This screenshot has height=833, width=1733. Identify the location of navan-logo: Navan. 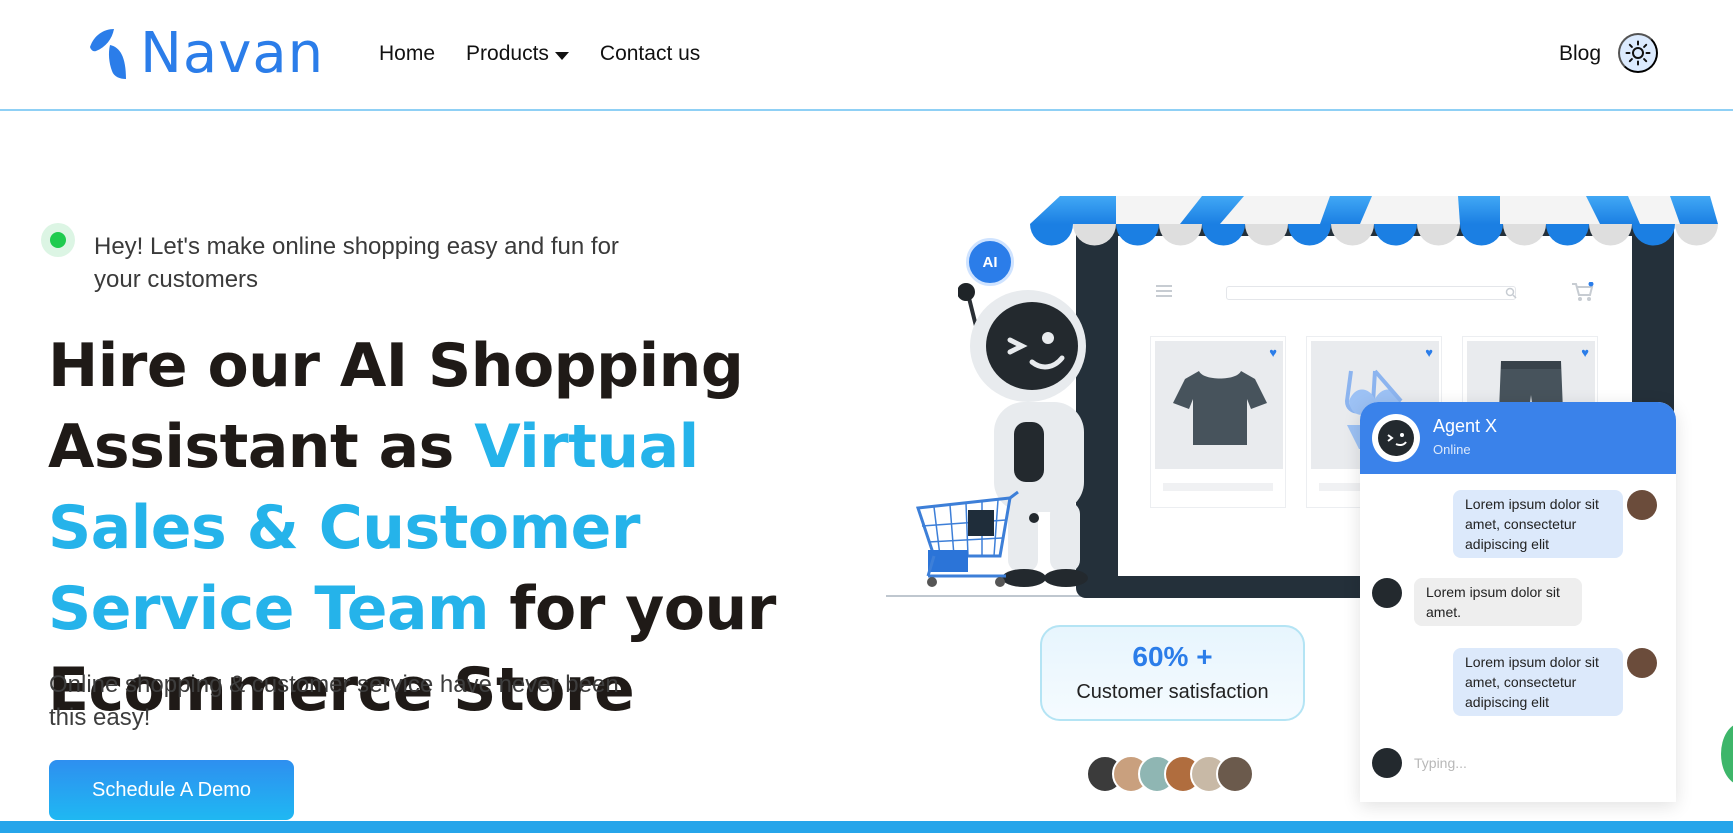
(204, 54).